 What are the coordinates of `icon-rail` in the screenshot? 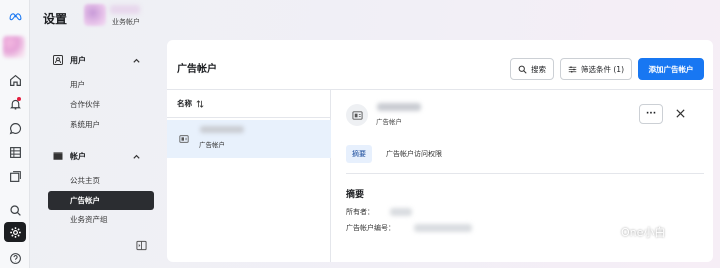 It's located at (15, 134).